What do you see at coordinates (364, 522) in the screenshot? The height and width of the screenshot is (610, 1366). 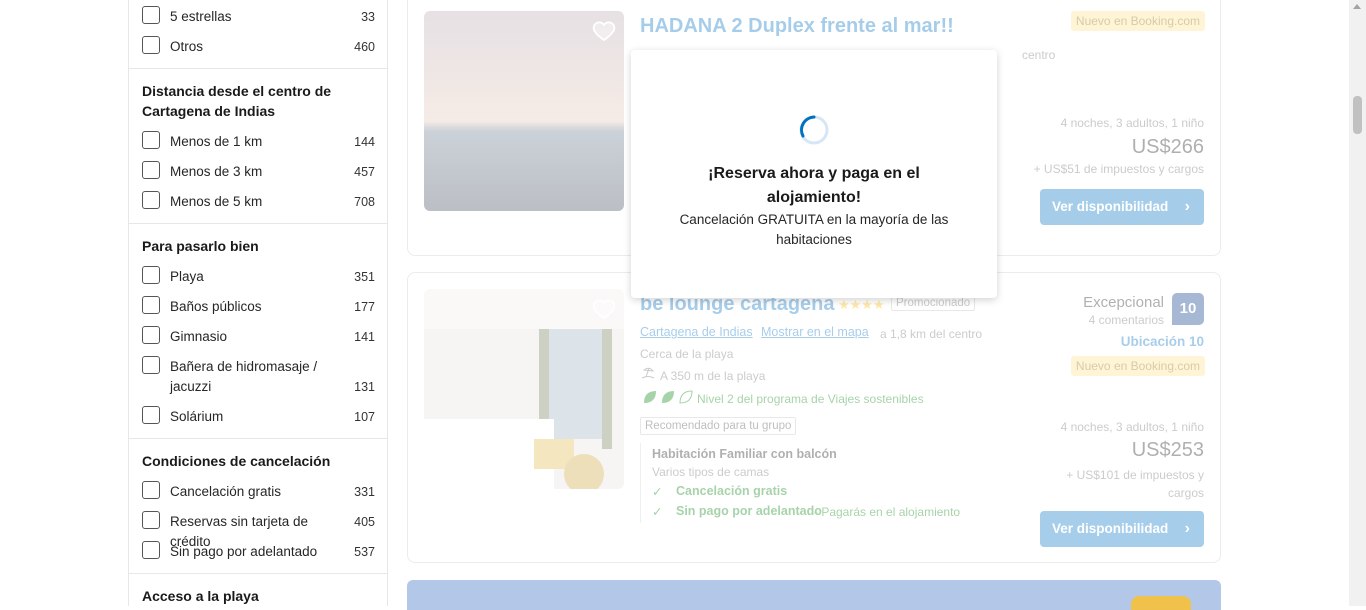 I see `filter-count: 405` at bounding box center [364, 522].